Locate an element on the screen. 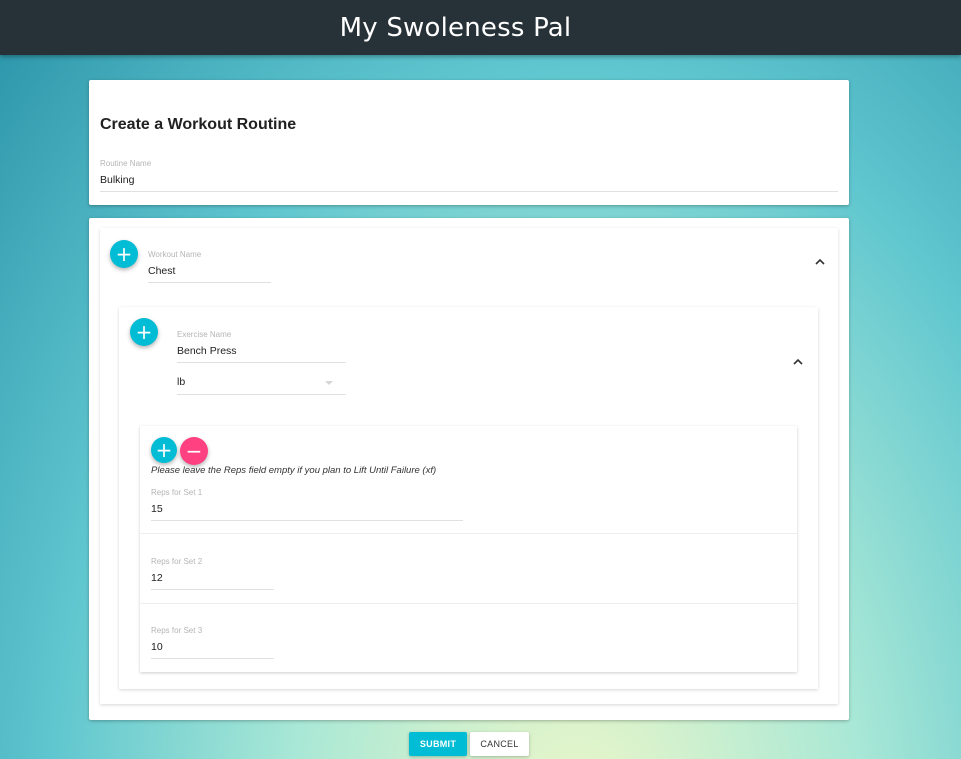 The height and width of the screenshot is (759, 961). reps-label: Reps for Set 1 is located at coordinates (177, 492).